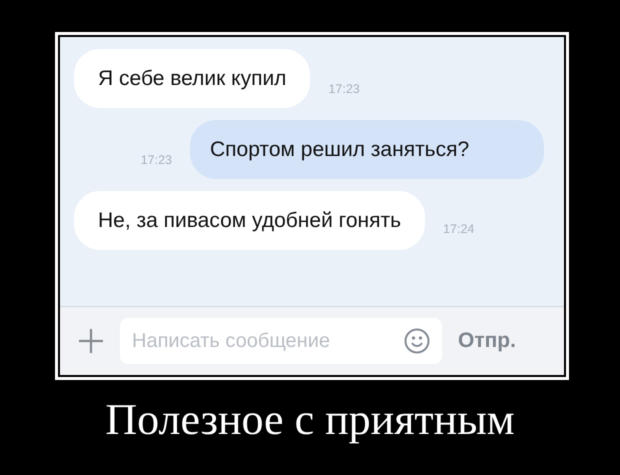 The image size is (620, 475). I want to click on incoming-message: Я себе велик купил, so click(192, 78).